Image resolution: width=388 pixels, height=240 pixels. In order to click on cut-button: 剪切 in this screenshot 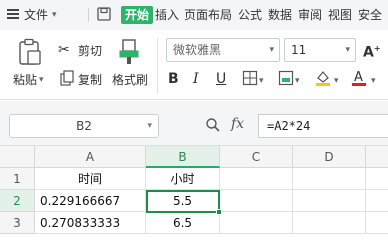, I will do `click(90, 51)`.